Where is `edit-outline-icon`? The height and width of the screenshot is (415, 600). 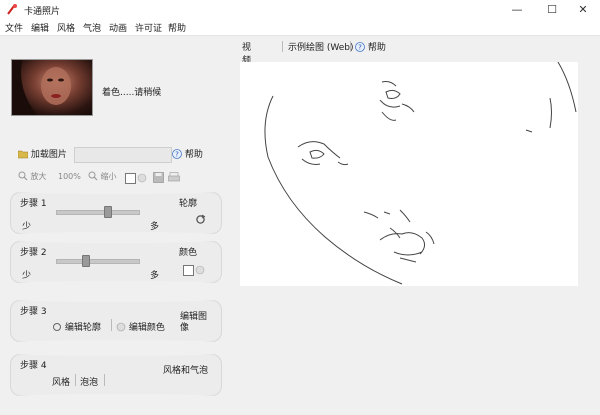 edit-outline-icon is located at coordinates (57, 327).